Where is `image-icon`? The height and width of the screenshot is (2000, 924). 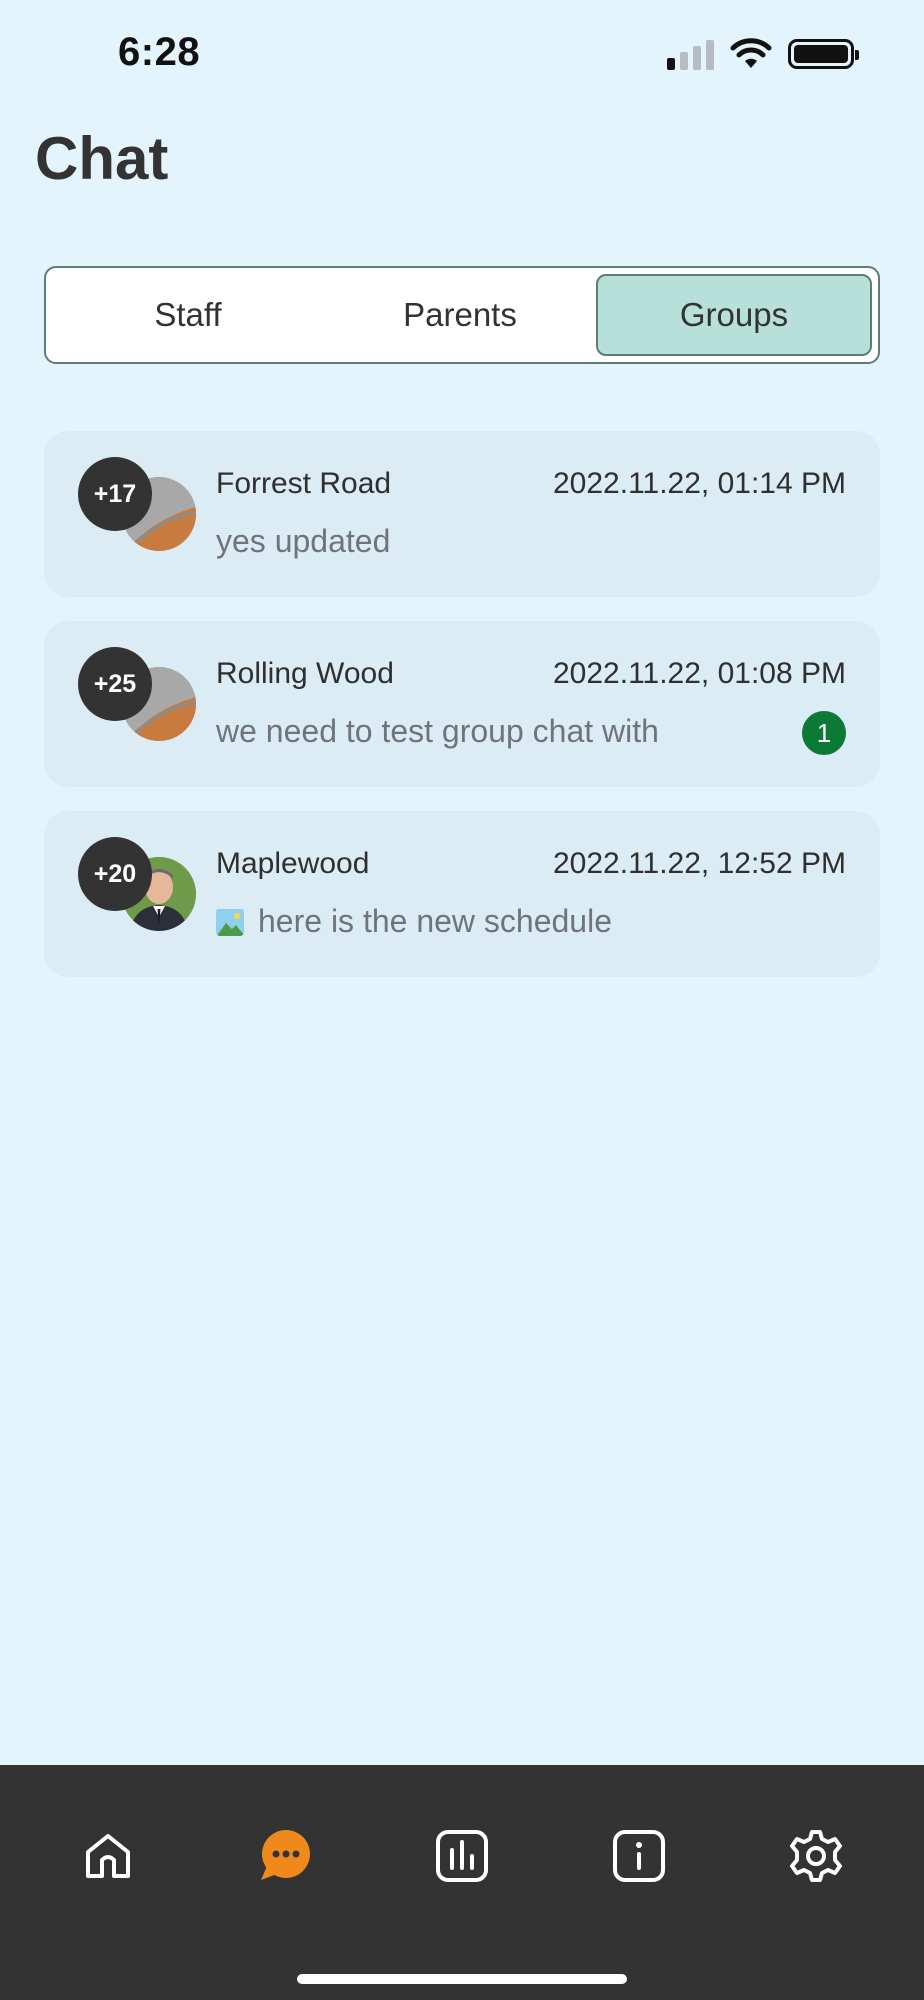
image-icon is located at coordinates (230, 922).